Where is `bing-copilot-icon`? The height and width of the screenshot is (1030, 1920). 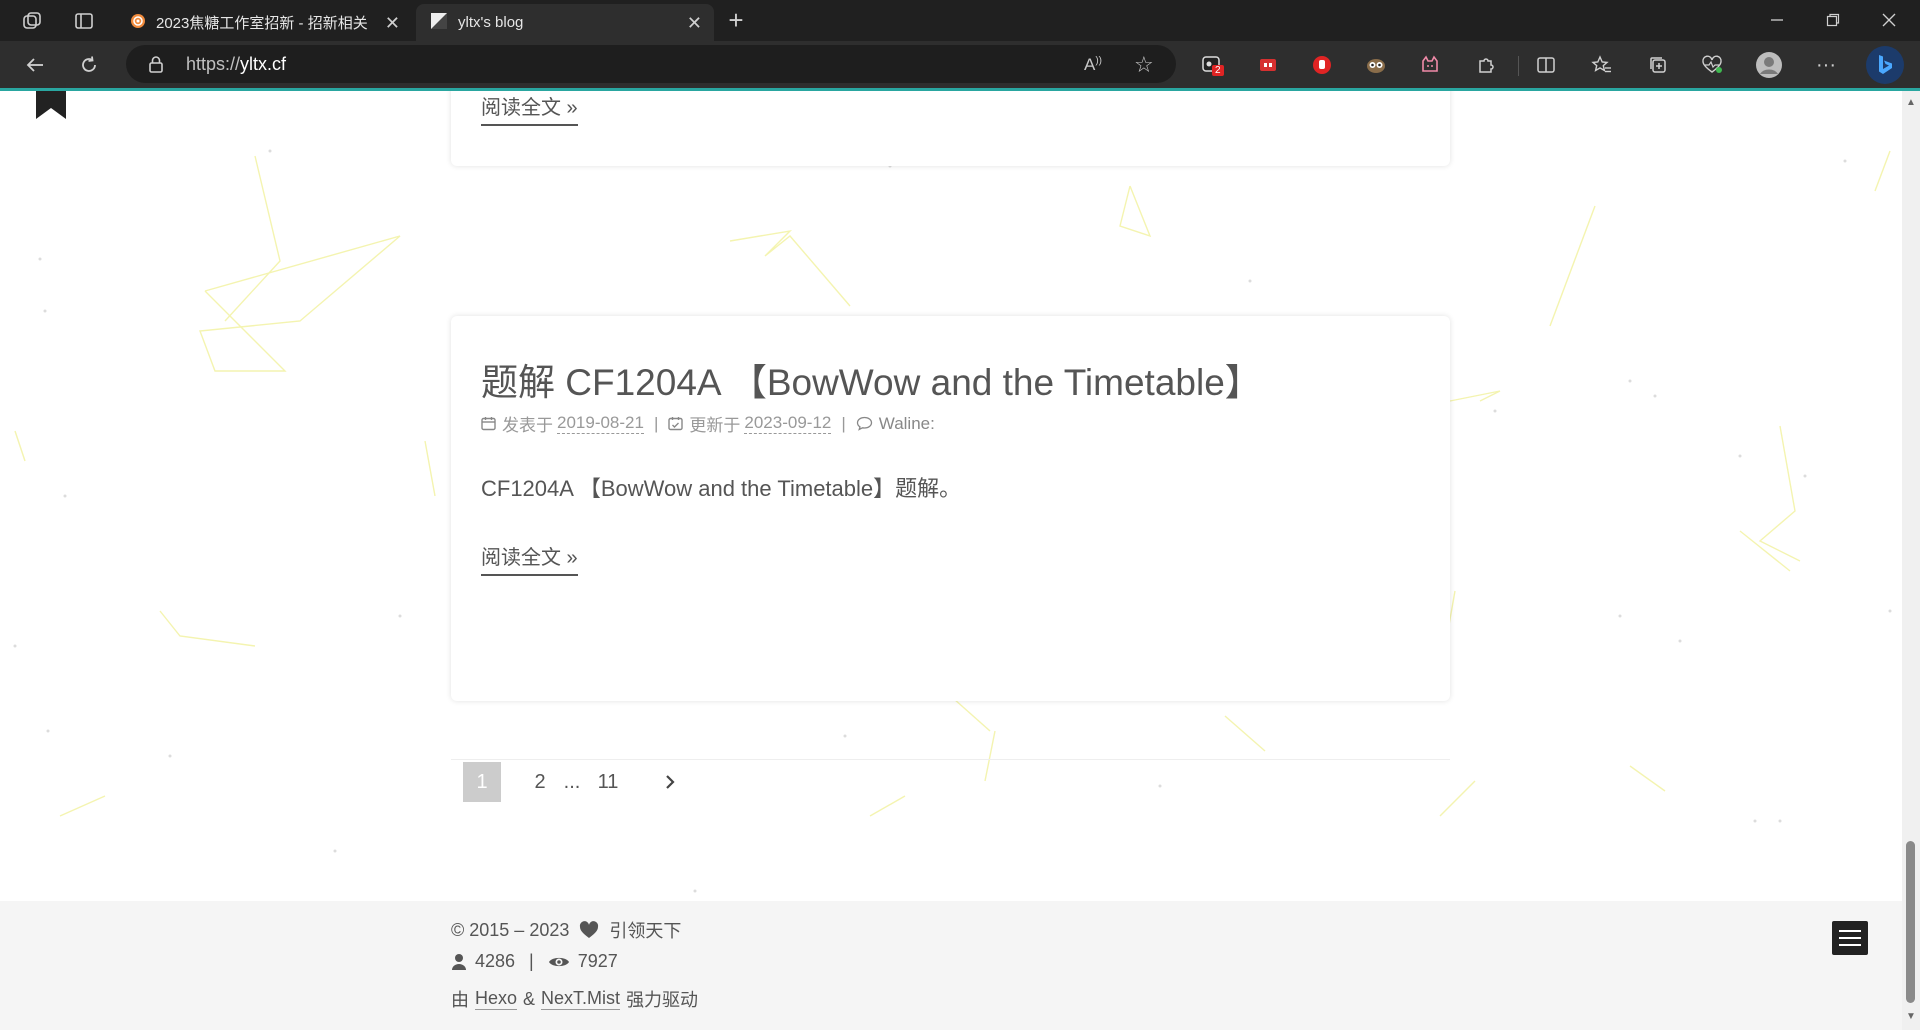
bing-copilot-icon is located at coordinates (1885, 65).